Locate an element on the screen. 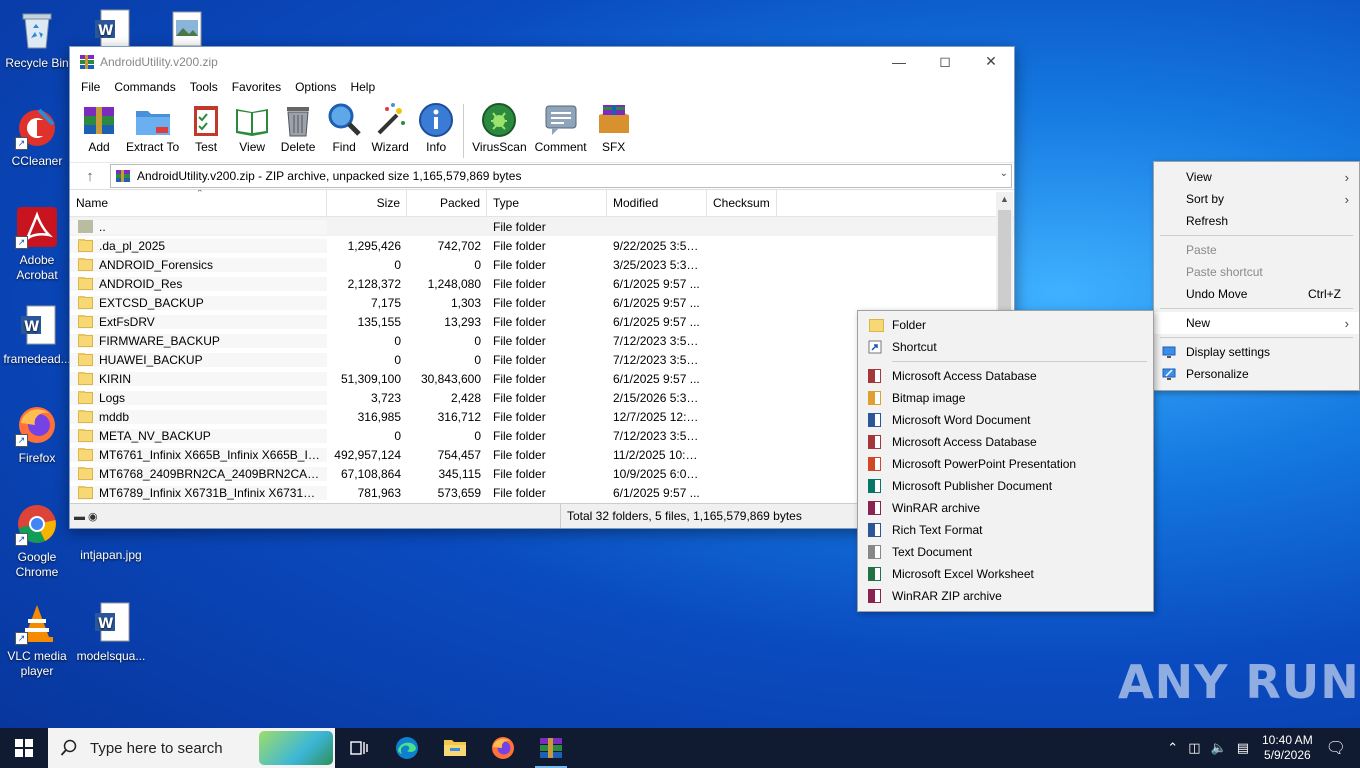 This screenshot has height=768, width=1360. wizard-button: Wizard is located at coordinates (390, 126).